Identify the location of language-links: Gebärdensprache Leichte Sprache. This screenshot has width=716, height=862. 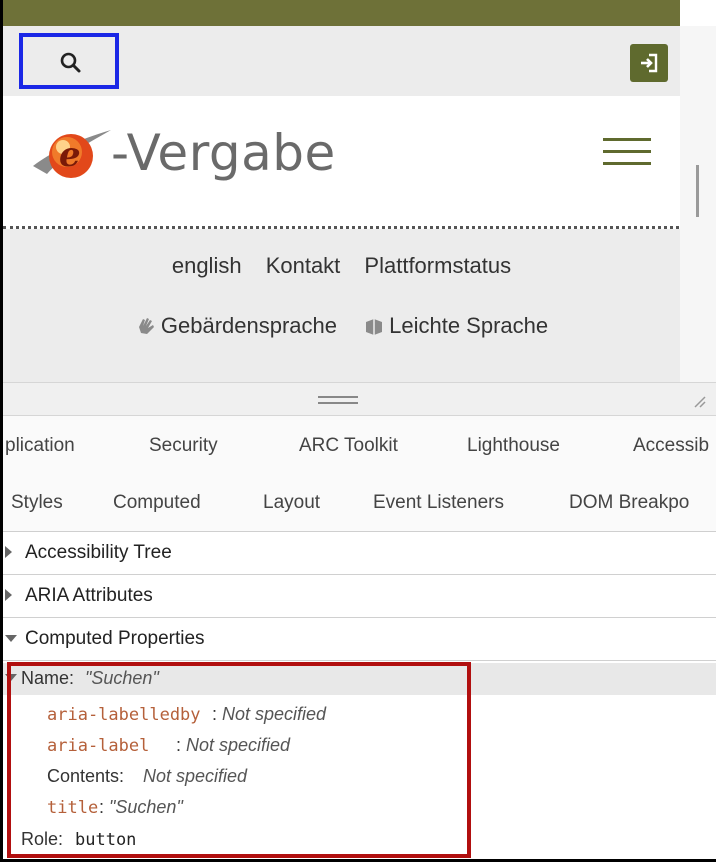
(341, 328).